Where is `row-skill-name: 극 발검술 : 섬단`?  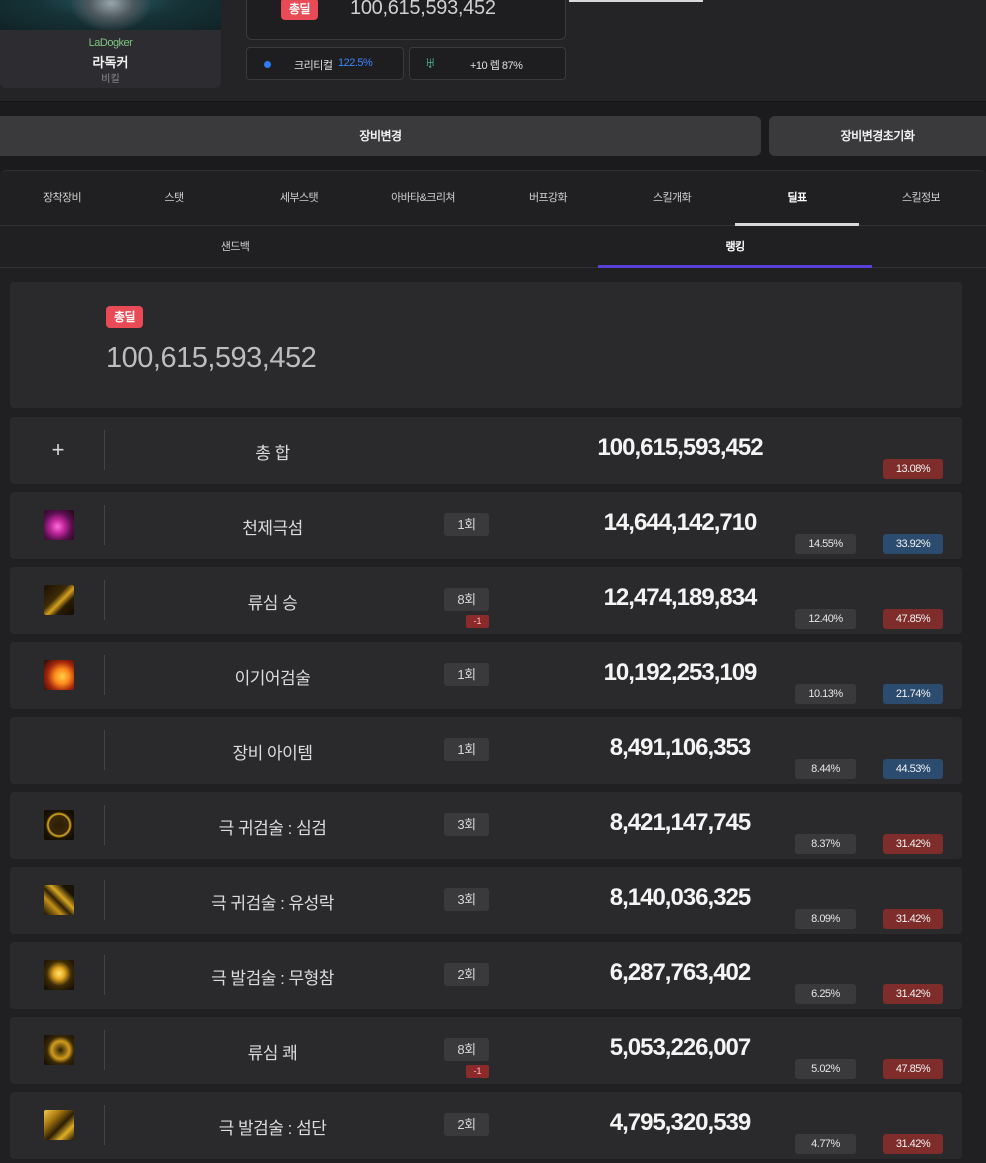
row-skill-name: 극 발검술 : 섬단 is located at coordinates (272, 1128).